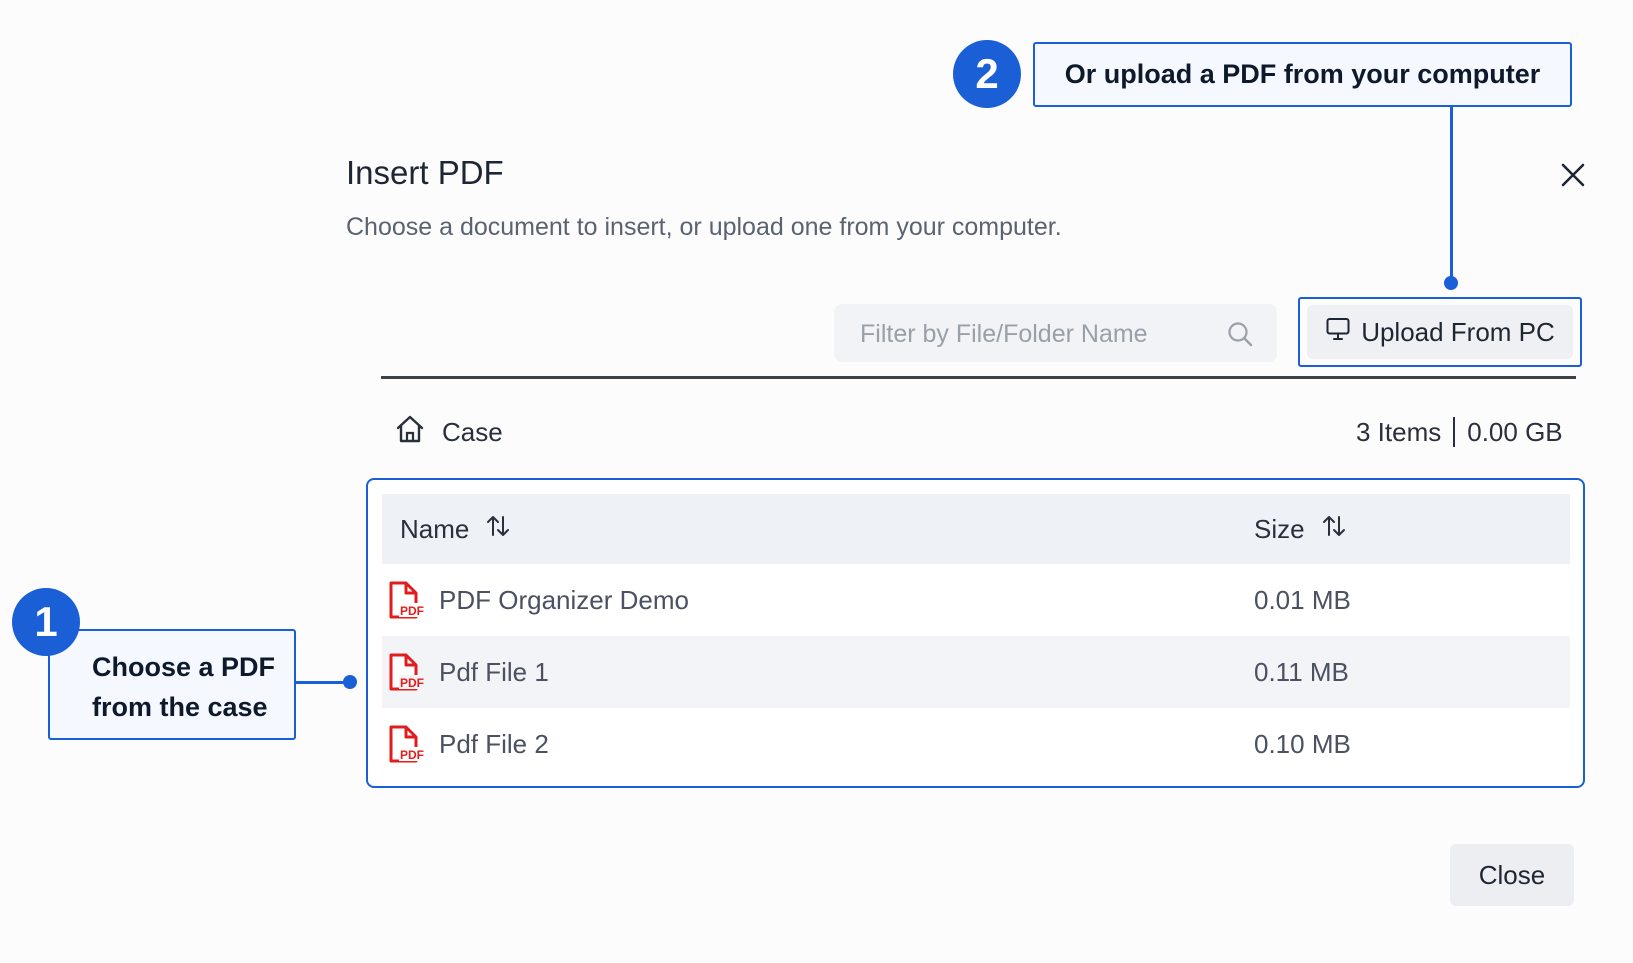 Image resolution: width=1633 pixels, height=963 pixels. I want to click on file-name: Pdf File 1, so click(494, 671).